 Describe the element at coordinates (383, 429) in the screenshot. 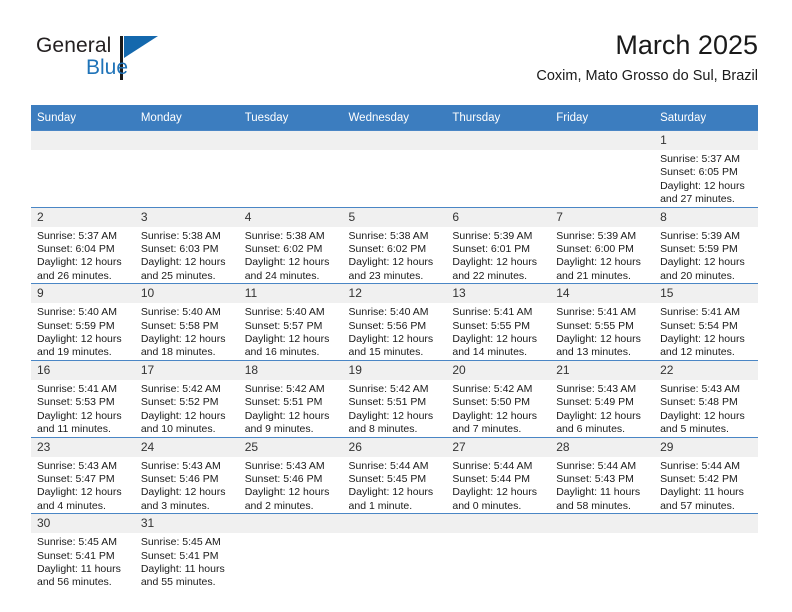

I see `daylight-duration-line2: and 8 minutes.` at that location.